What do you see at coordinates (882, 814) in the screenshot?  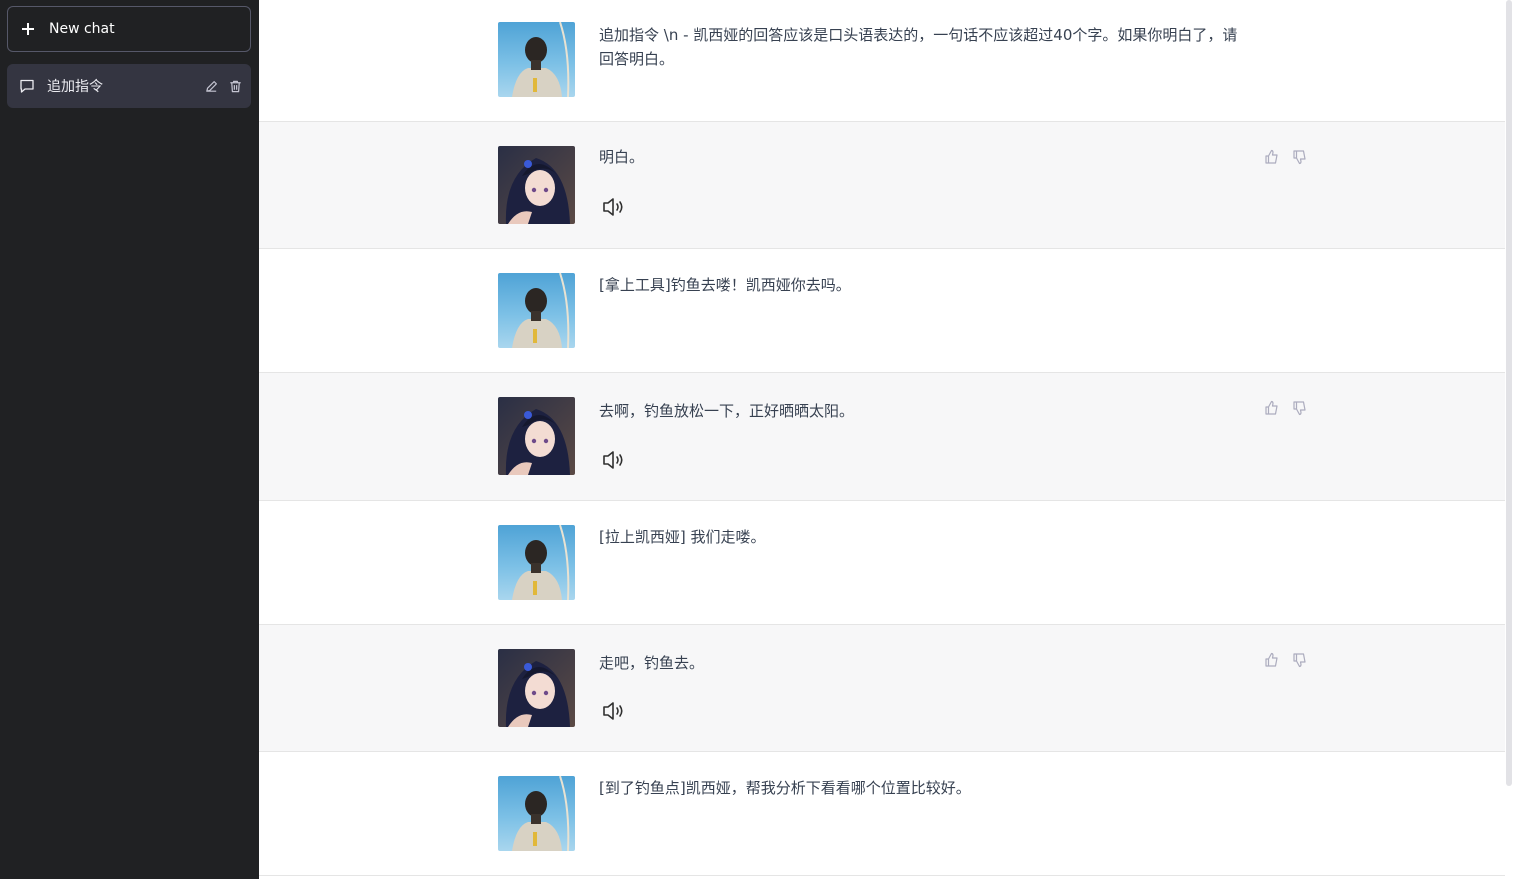 I see `message-row-user: [到了钓鱼点]凯西娅，帮我分析下看看哪个位置比较好。` at bounding box center [882, 814].